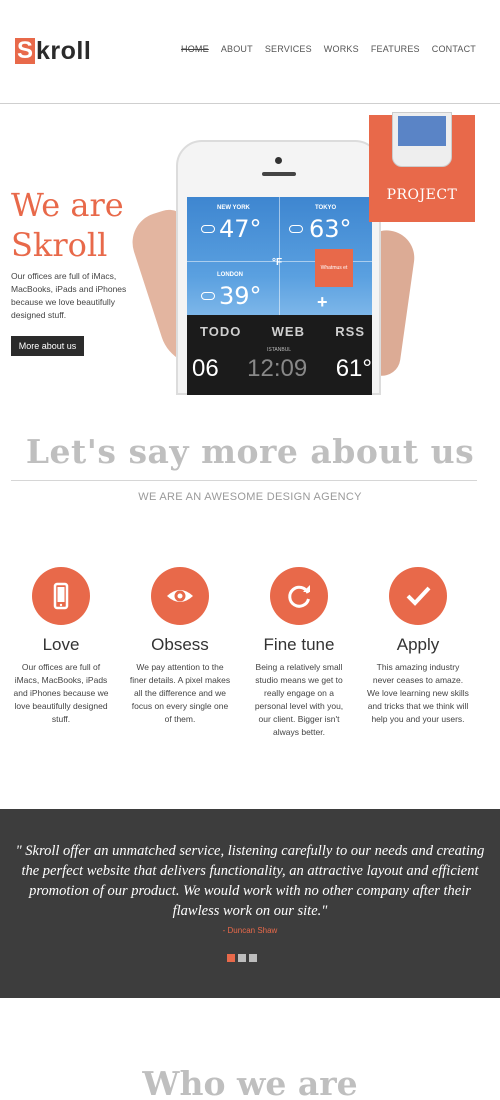 Image resolution: width=500 pixels, height=1100 pixels. I want to click on project-label: PROJECT, so click(422, 195).